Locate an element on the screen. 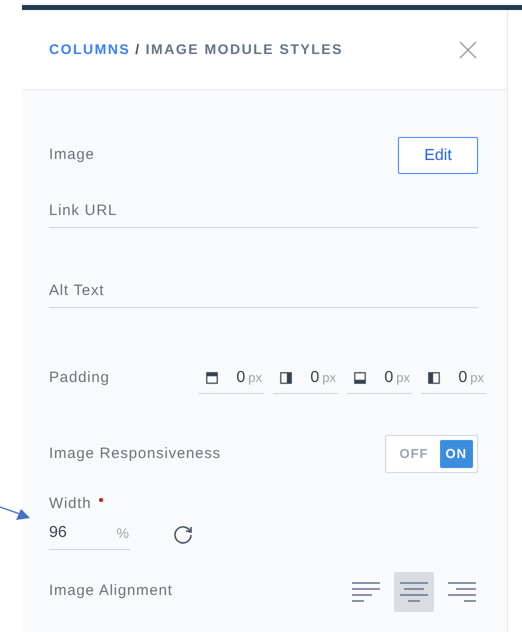 This screenshot has height=632, width=522. align-button is located at coordinates (414, 592).